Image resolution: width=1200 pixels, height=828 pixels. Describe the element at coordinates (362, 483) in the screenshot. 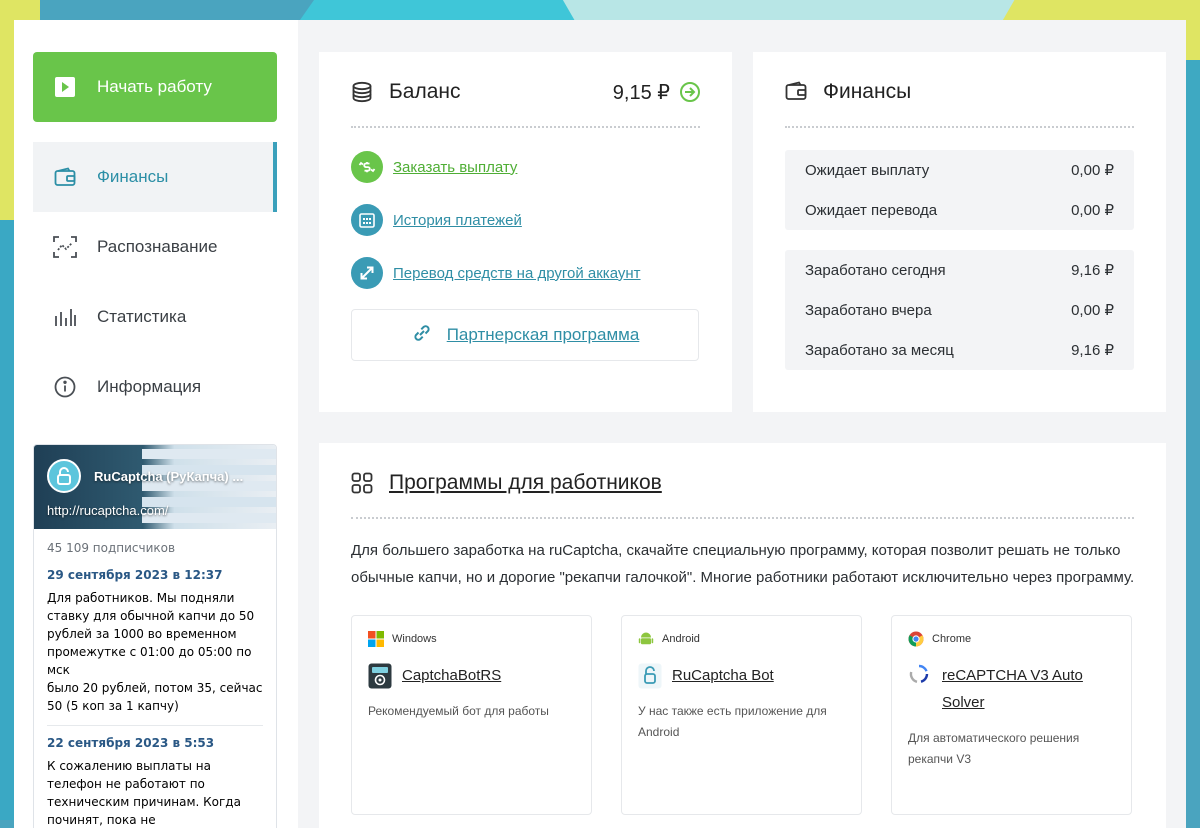

I see `grid-icon` at that location.